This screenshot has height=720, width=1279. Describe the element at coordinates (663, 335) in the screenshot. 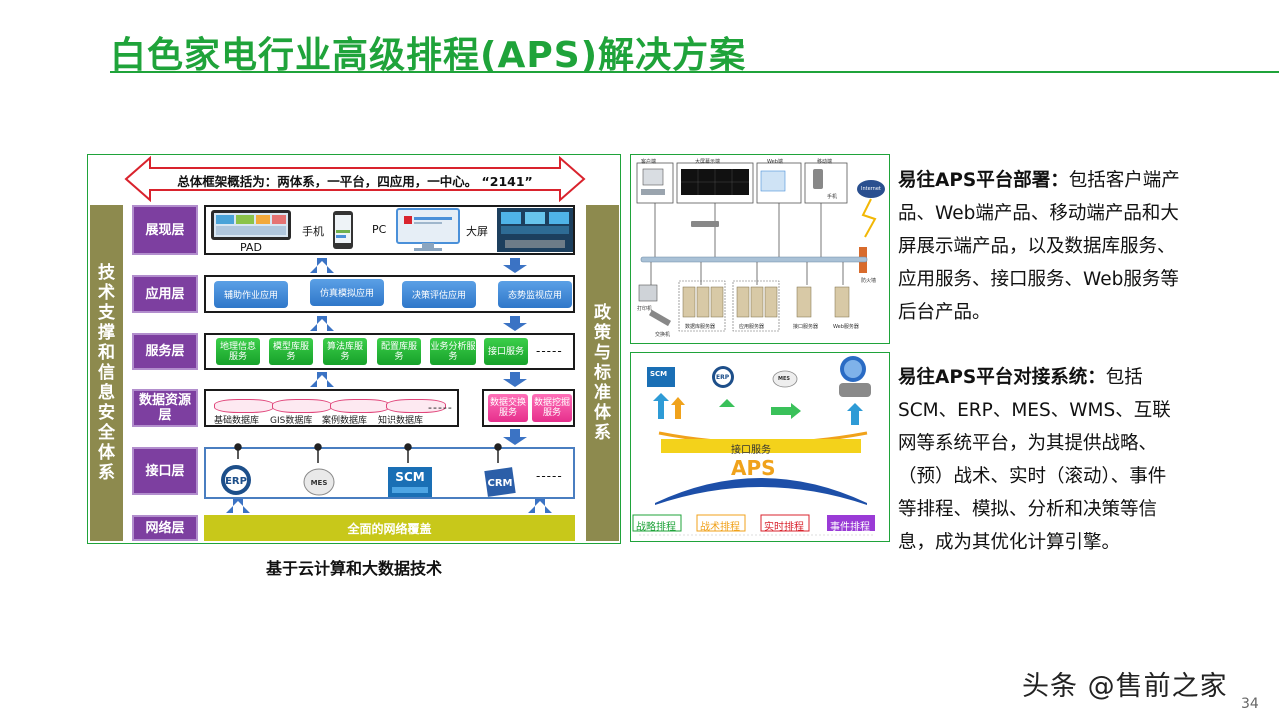

I see `deploy-label-switch: 交换机` at that location.